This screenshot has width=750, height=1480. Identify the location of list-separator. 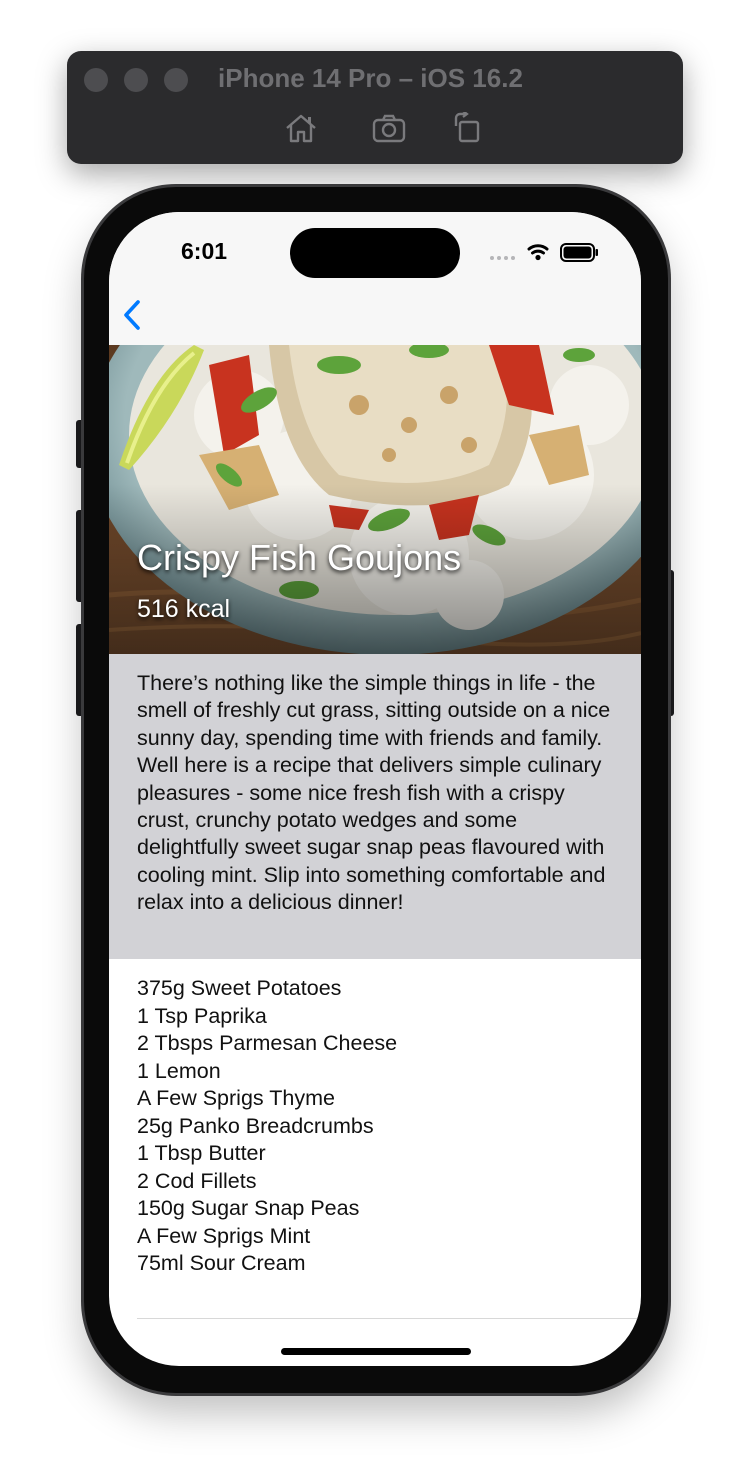
(389, 1318).